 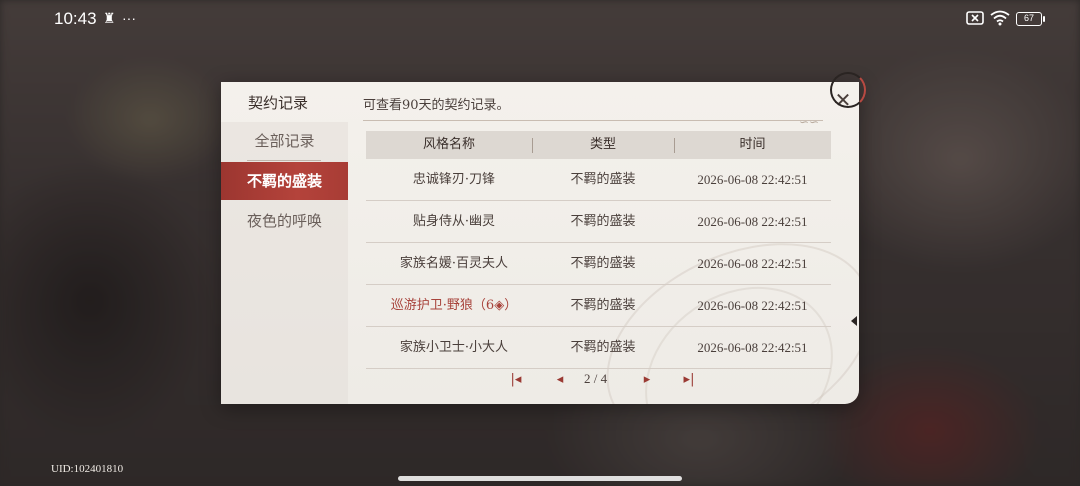 I want to click on sidebar-item-label: 夜色的呼唤, so click(x=284, y=221).